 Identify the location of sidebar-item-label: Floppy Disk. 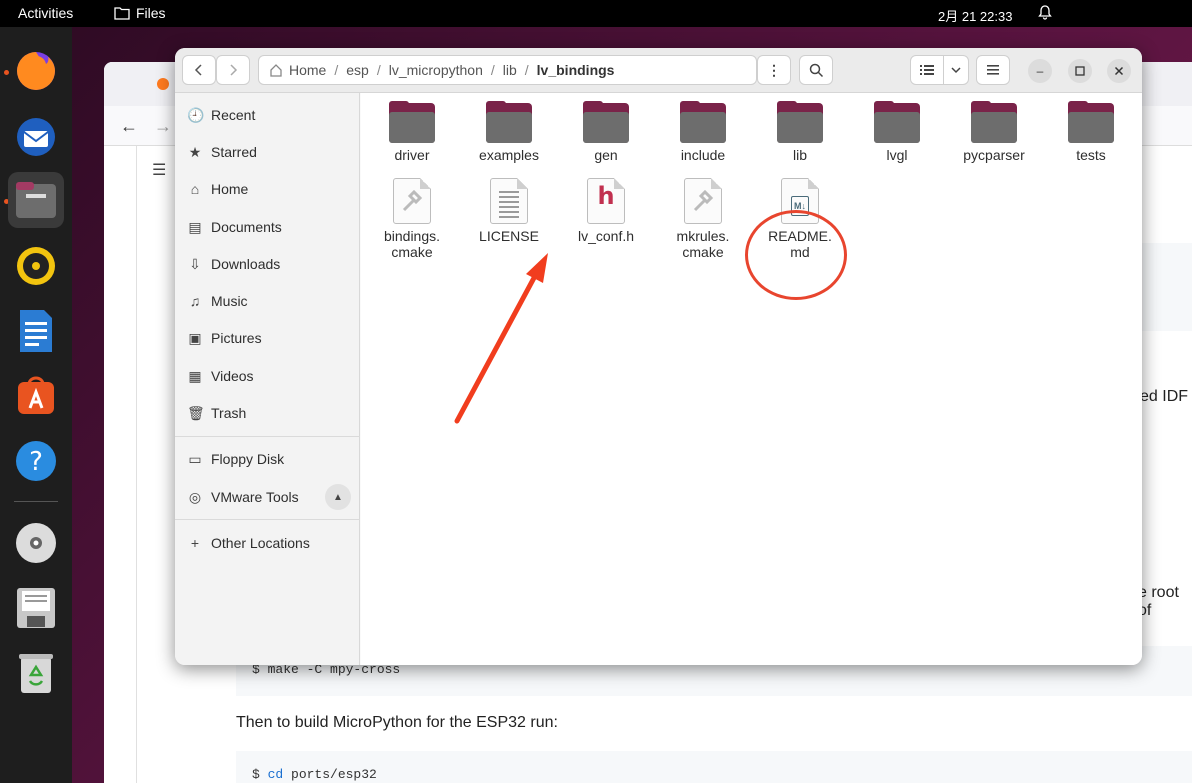
(248, 459).